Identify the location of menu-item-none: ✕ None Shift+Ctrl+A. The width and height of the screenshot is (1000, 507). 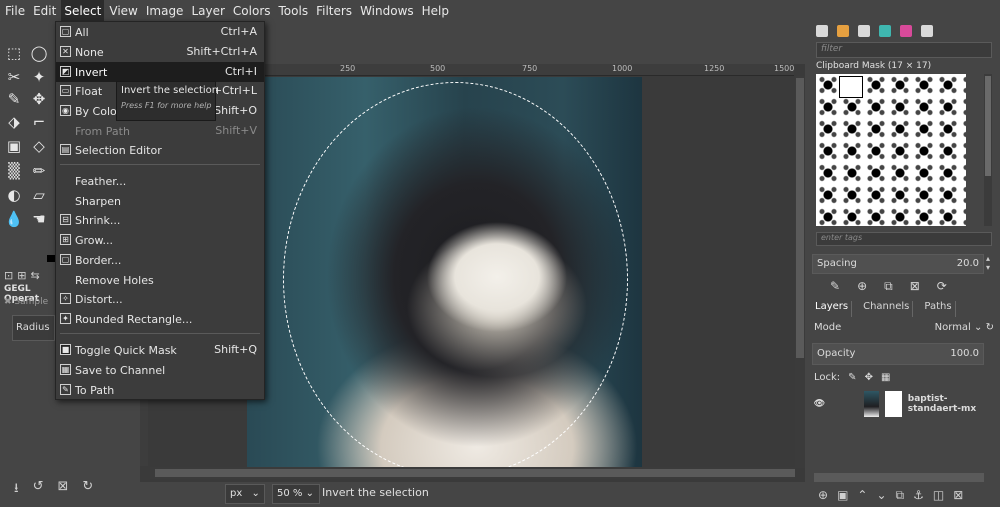
(160, 52).